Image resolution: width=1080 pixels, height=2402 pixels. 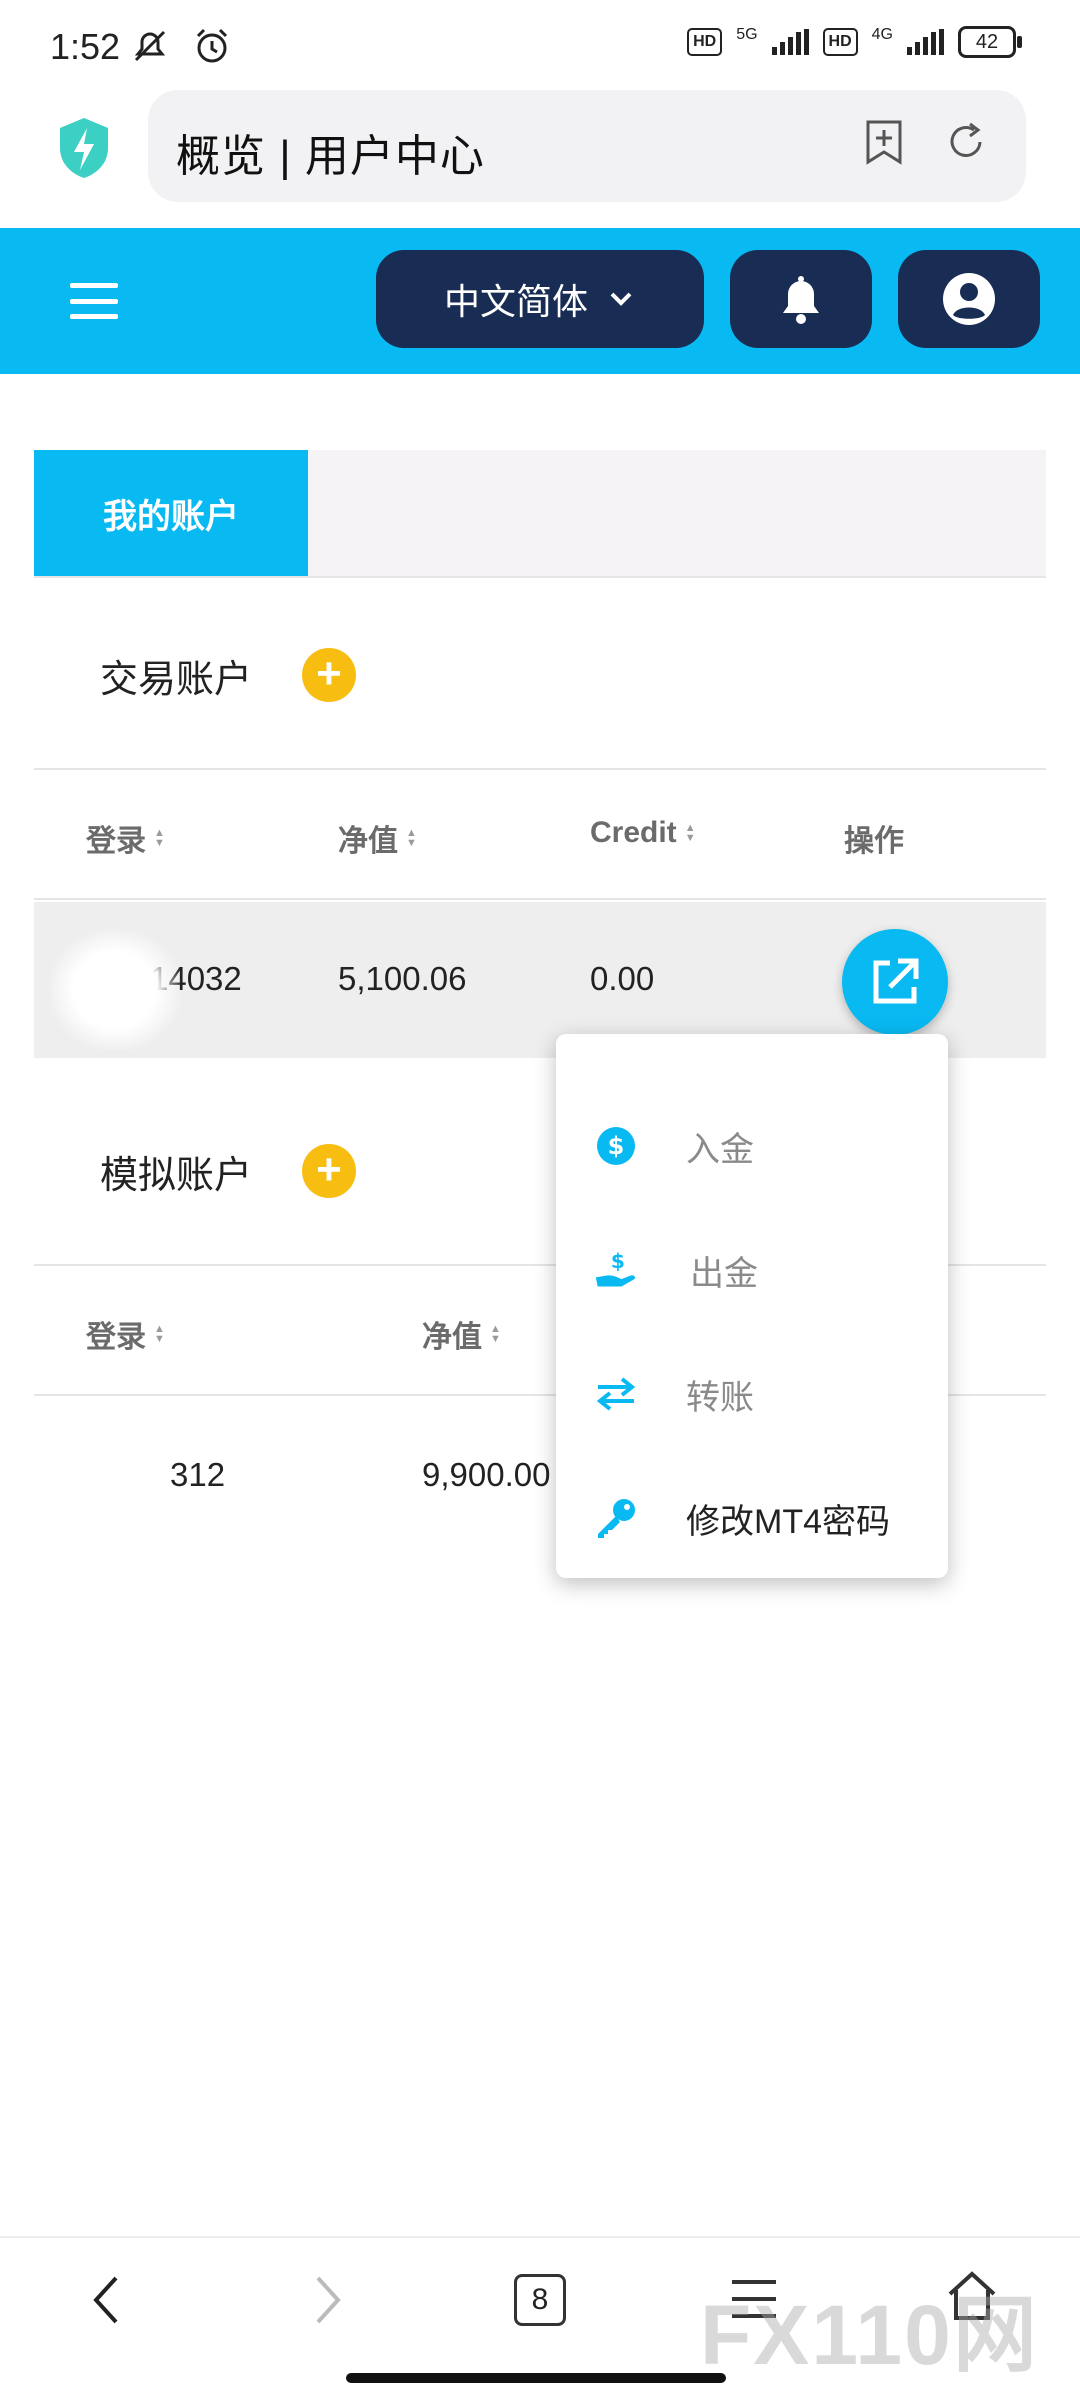 I want to click on watermark: FX110网, so click(x=869, y=2335).